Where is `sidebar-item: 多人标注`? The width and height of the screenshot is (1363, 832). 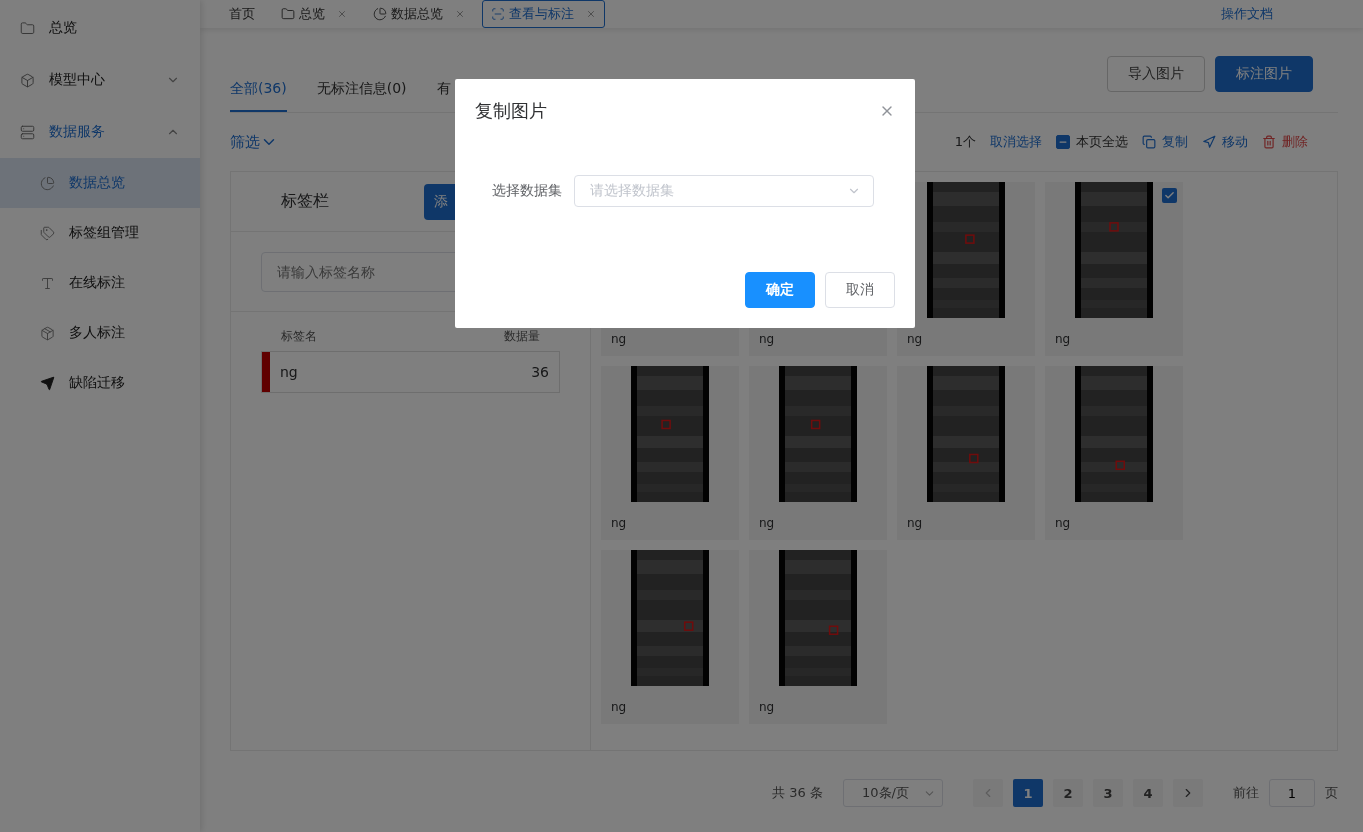
sidebar-item: 多人标注 is located at coordinates (100, 333).